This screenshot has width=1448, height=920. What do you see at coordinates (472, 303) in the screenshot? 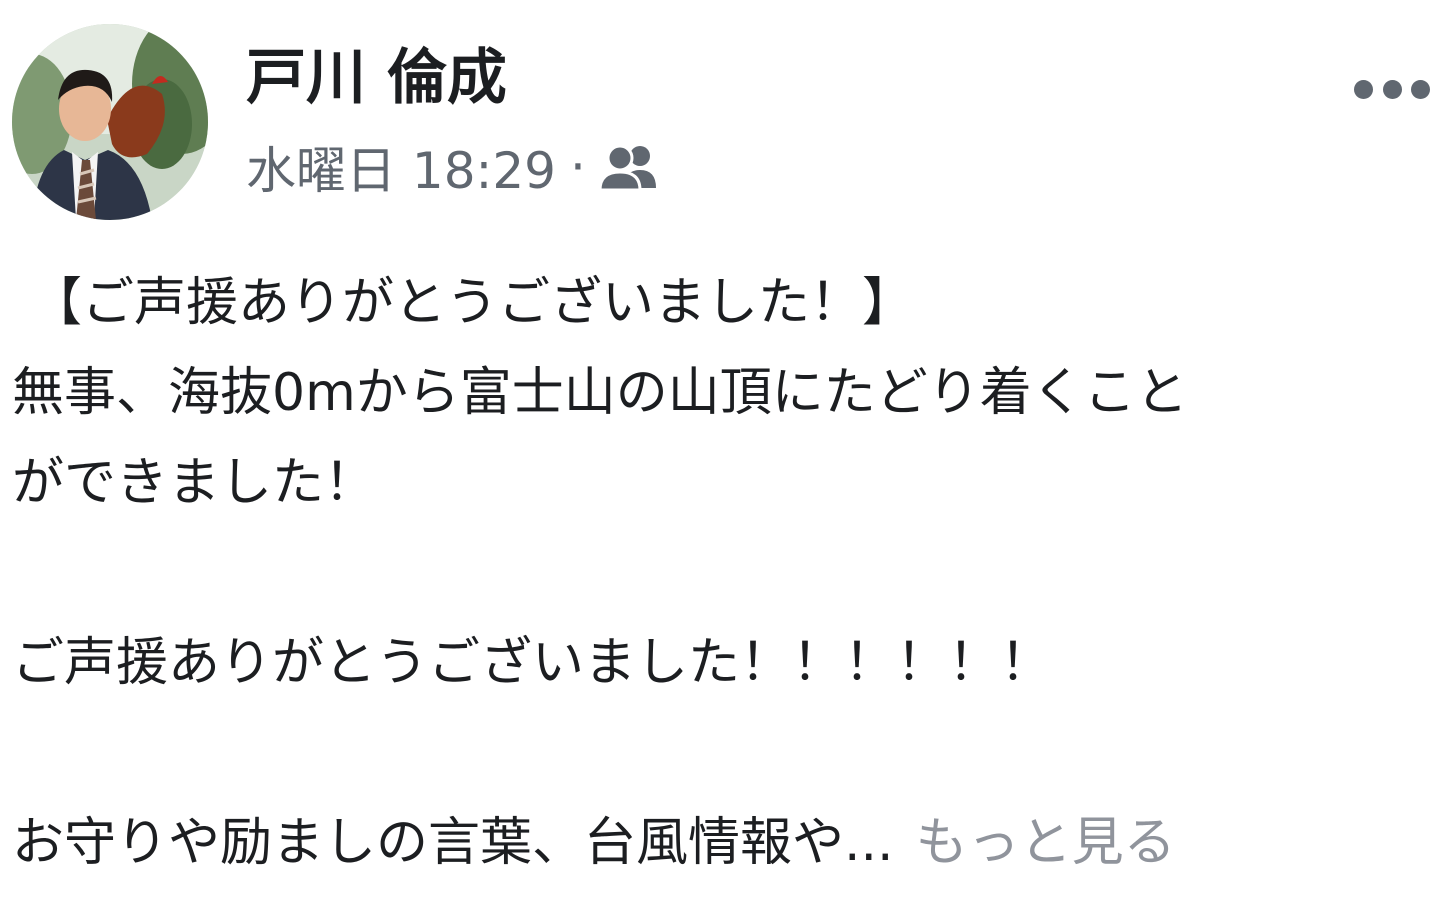
I see `post-text-line: 【ご声援ありがとうございました！】` at bounding box center [472, 303].